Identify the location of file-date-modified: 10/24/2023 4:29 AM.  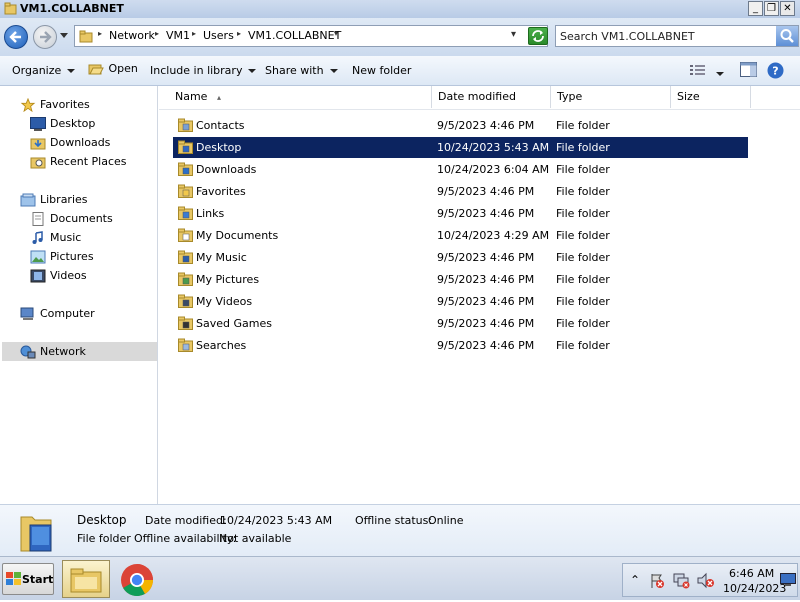
(493, 235).